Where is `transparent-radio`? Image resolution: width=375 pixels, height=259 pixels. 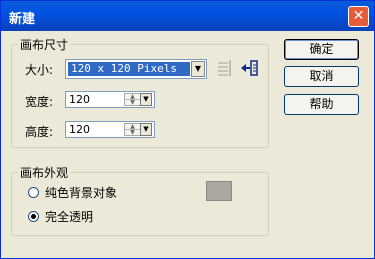
transparent-radio is located at coordinates (33, 216).